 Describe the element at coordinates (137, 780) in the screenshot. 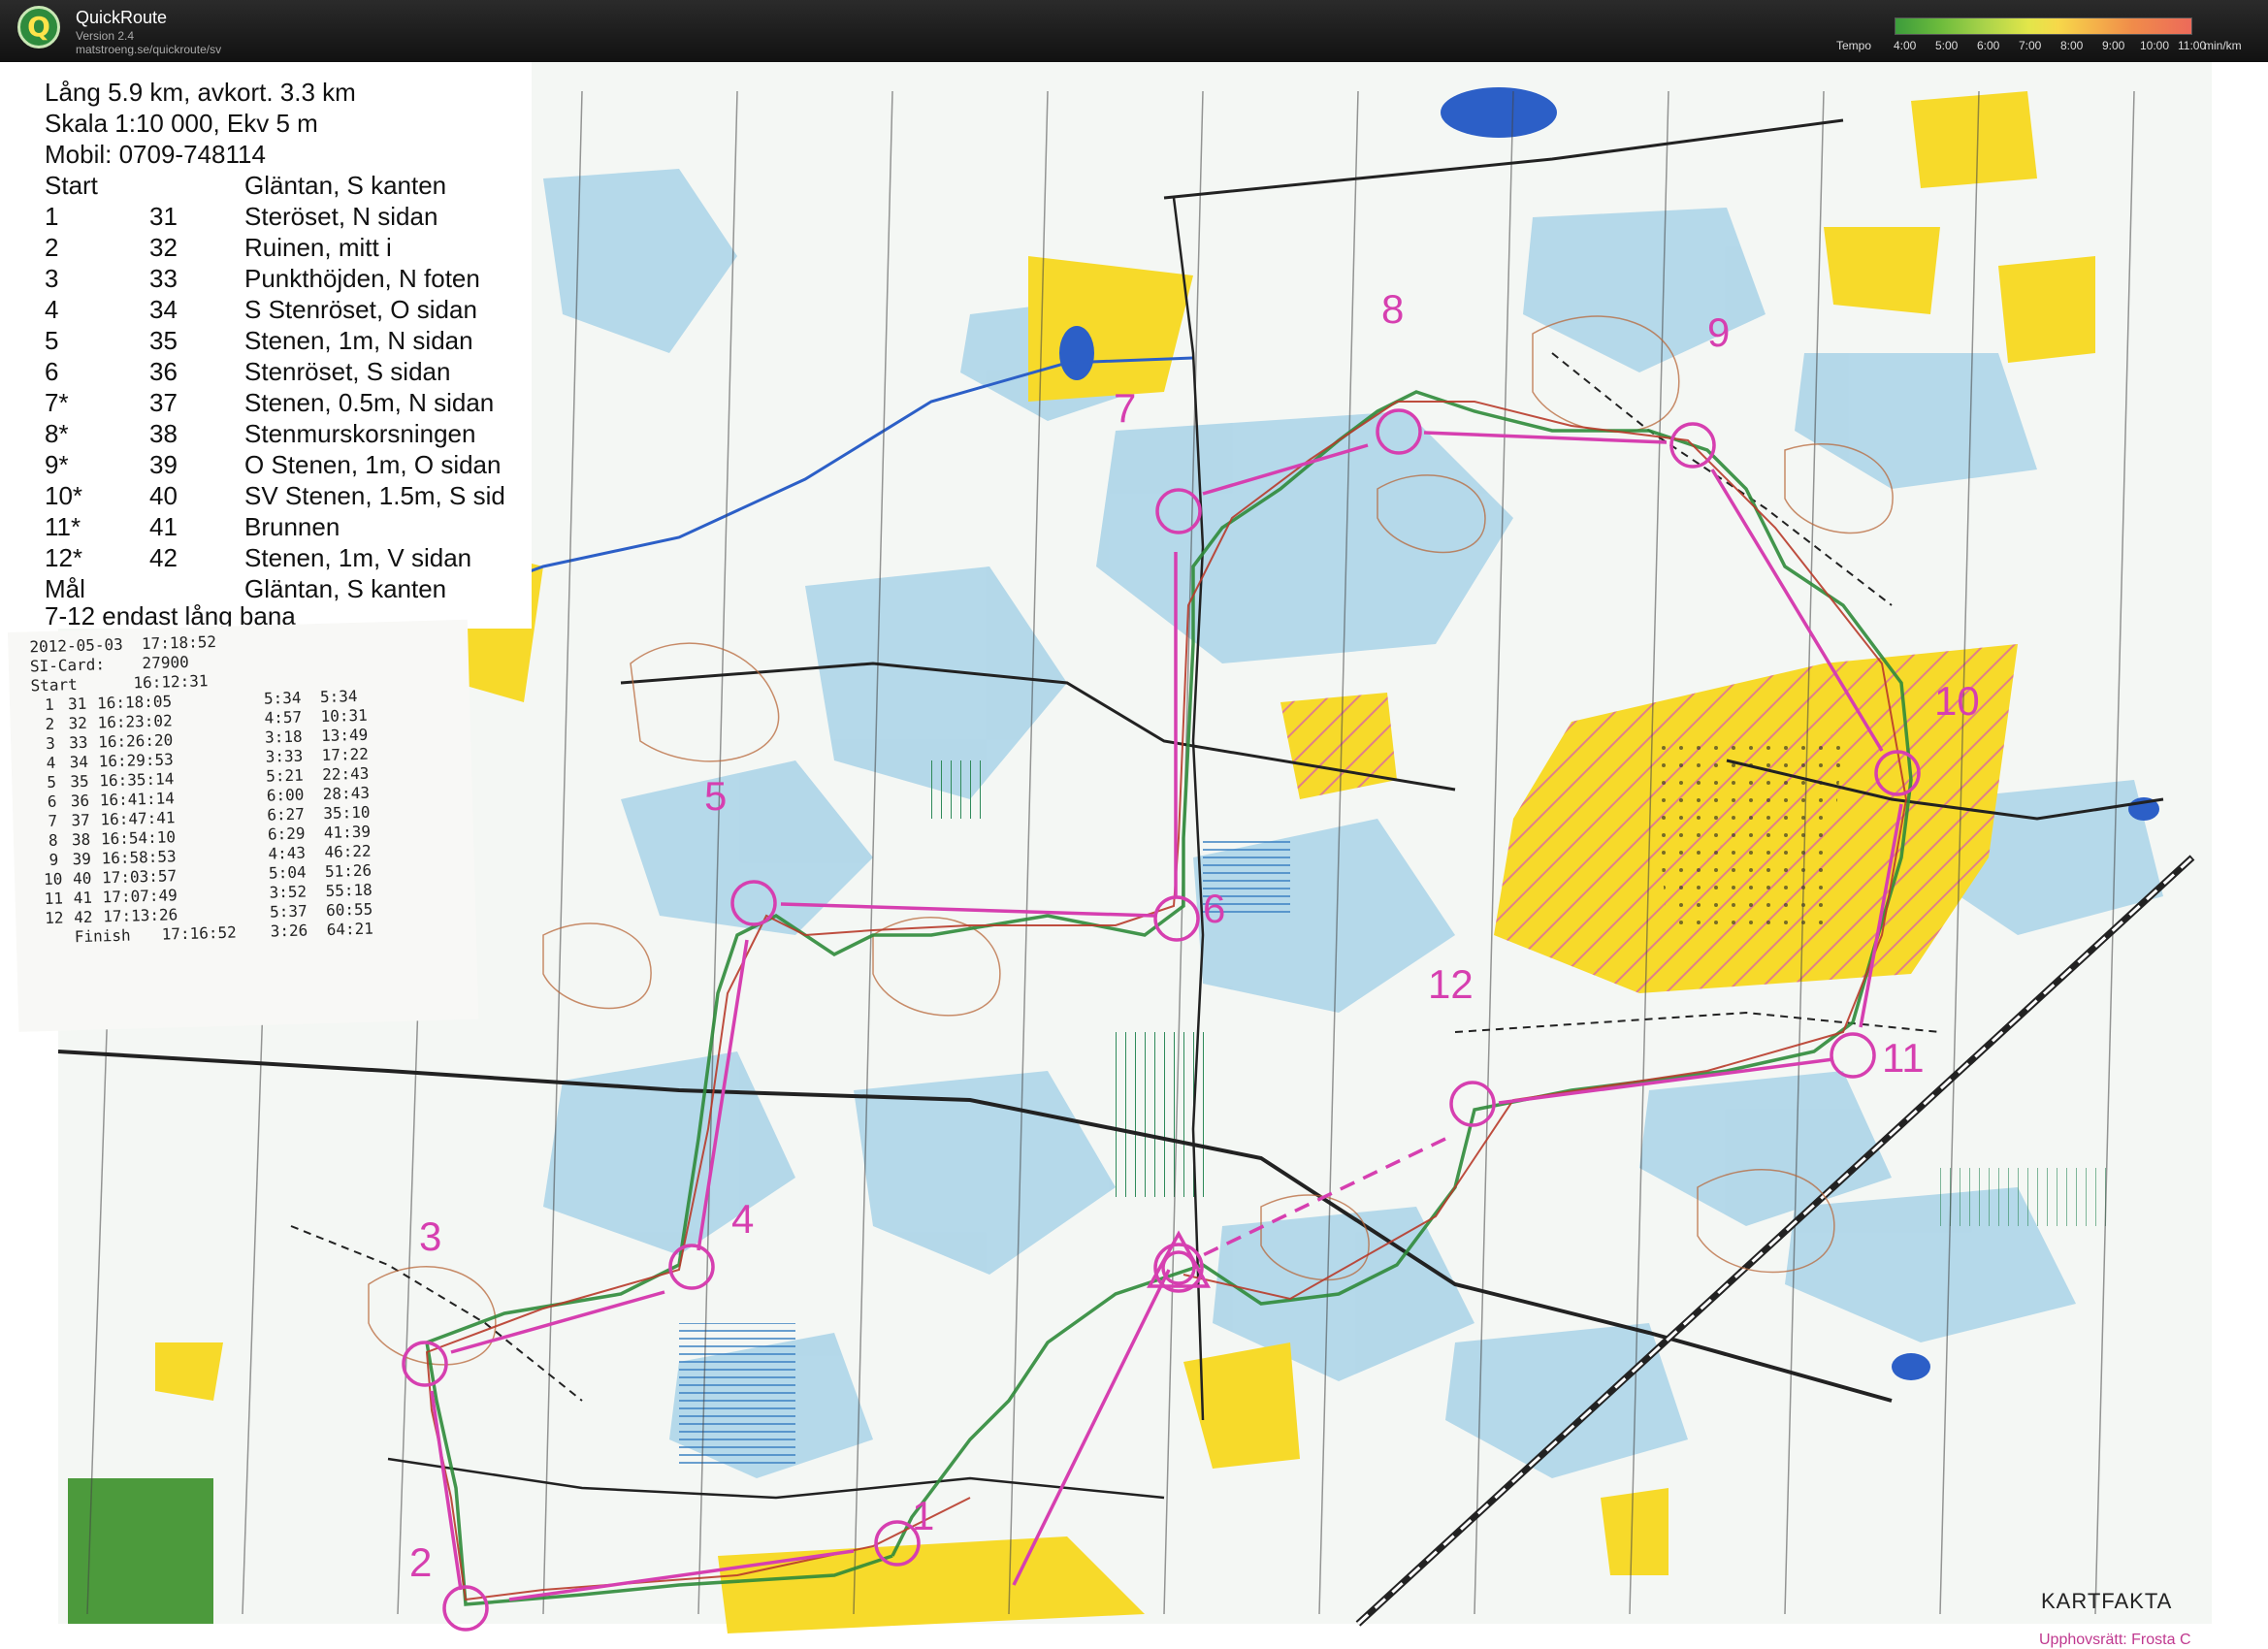

I see `receipt-time: 16:35:14` at that location.